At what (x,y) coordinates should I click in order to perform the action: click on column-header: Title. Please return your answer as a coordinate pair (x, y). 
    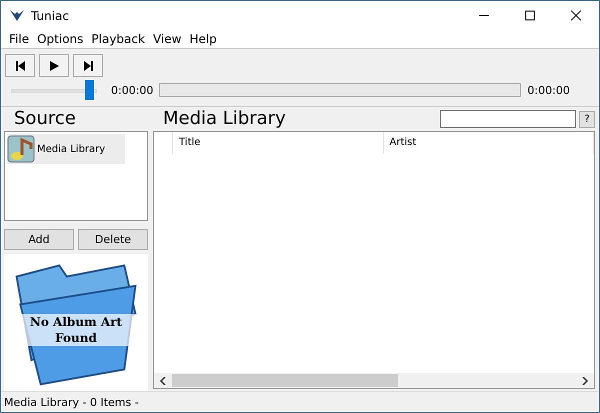
    Looking at the image, I should click on (278, 143).